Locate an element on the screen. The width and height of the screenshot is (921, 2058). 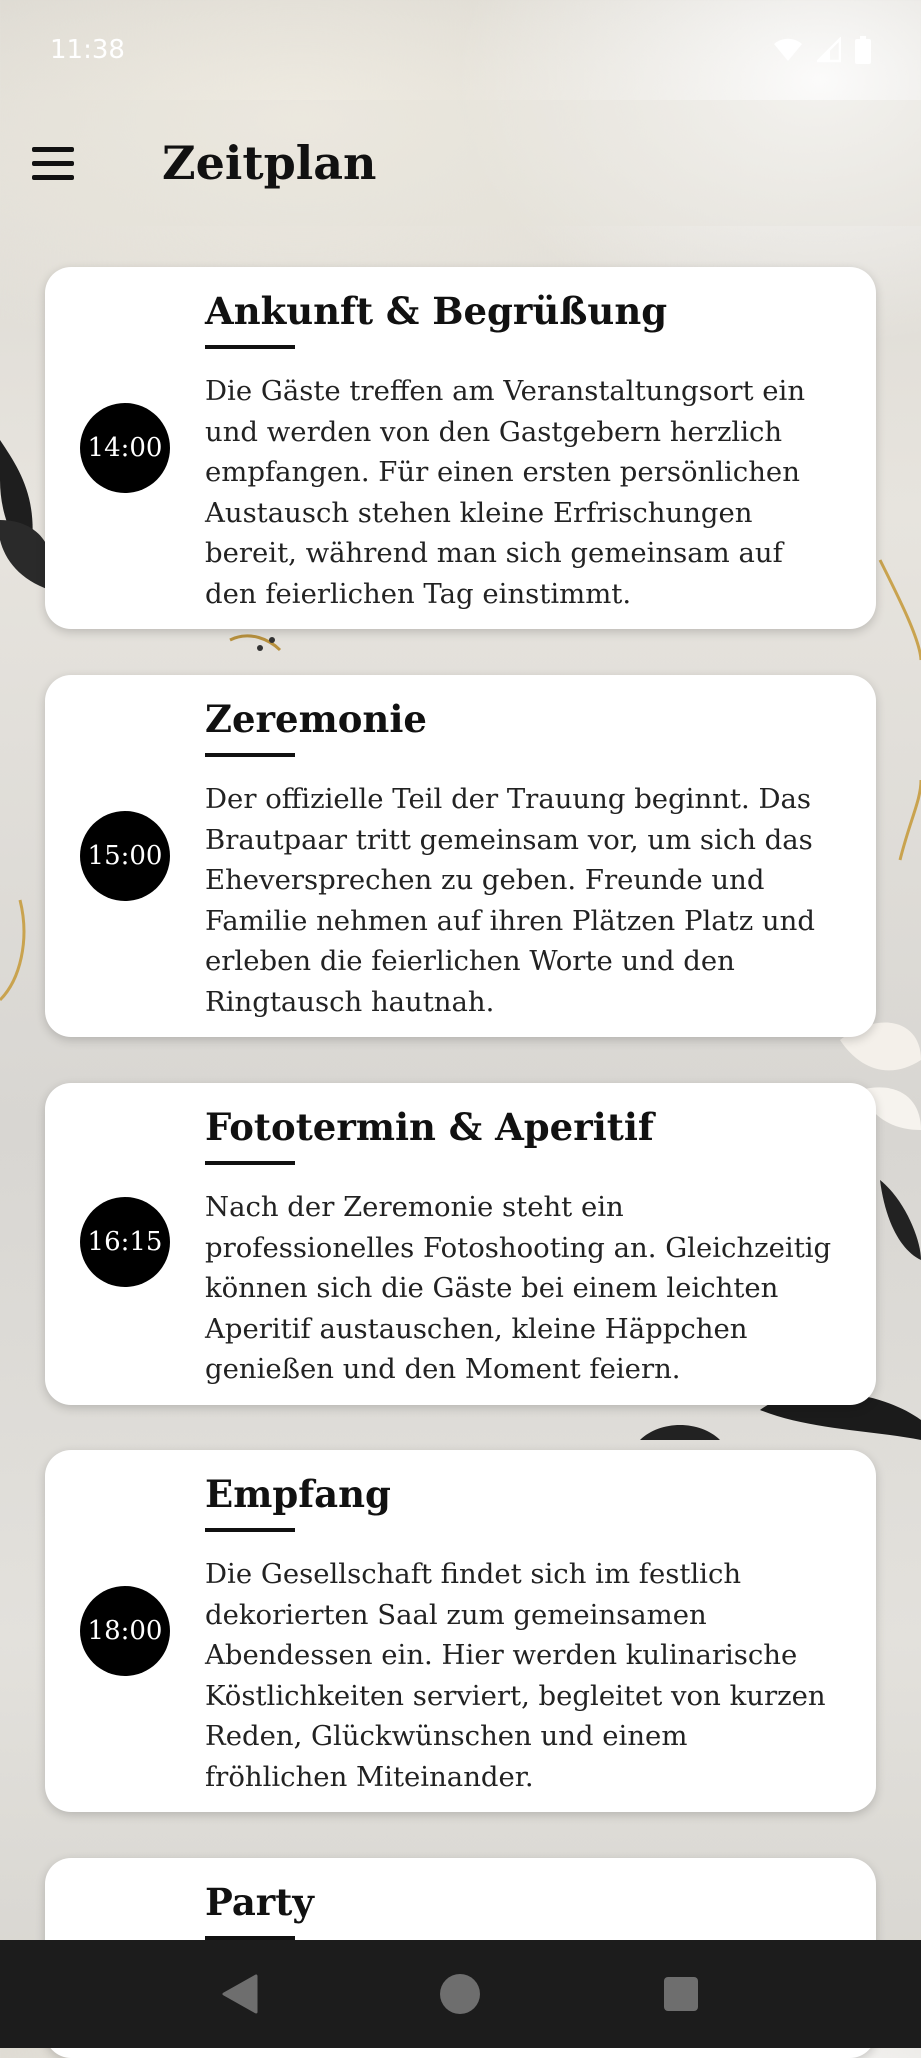
event-title: Party is located at coordinates (259, 1902).